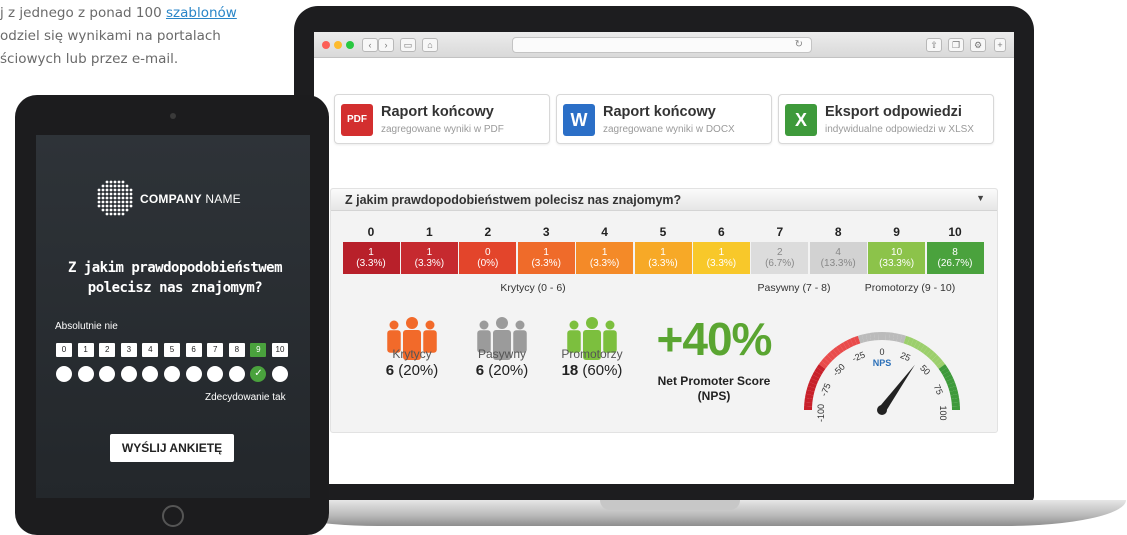  Describe the element at coordinates (236, 350) in the screenshot. I see `rating-option-8: 8` at that location.